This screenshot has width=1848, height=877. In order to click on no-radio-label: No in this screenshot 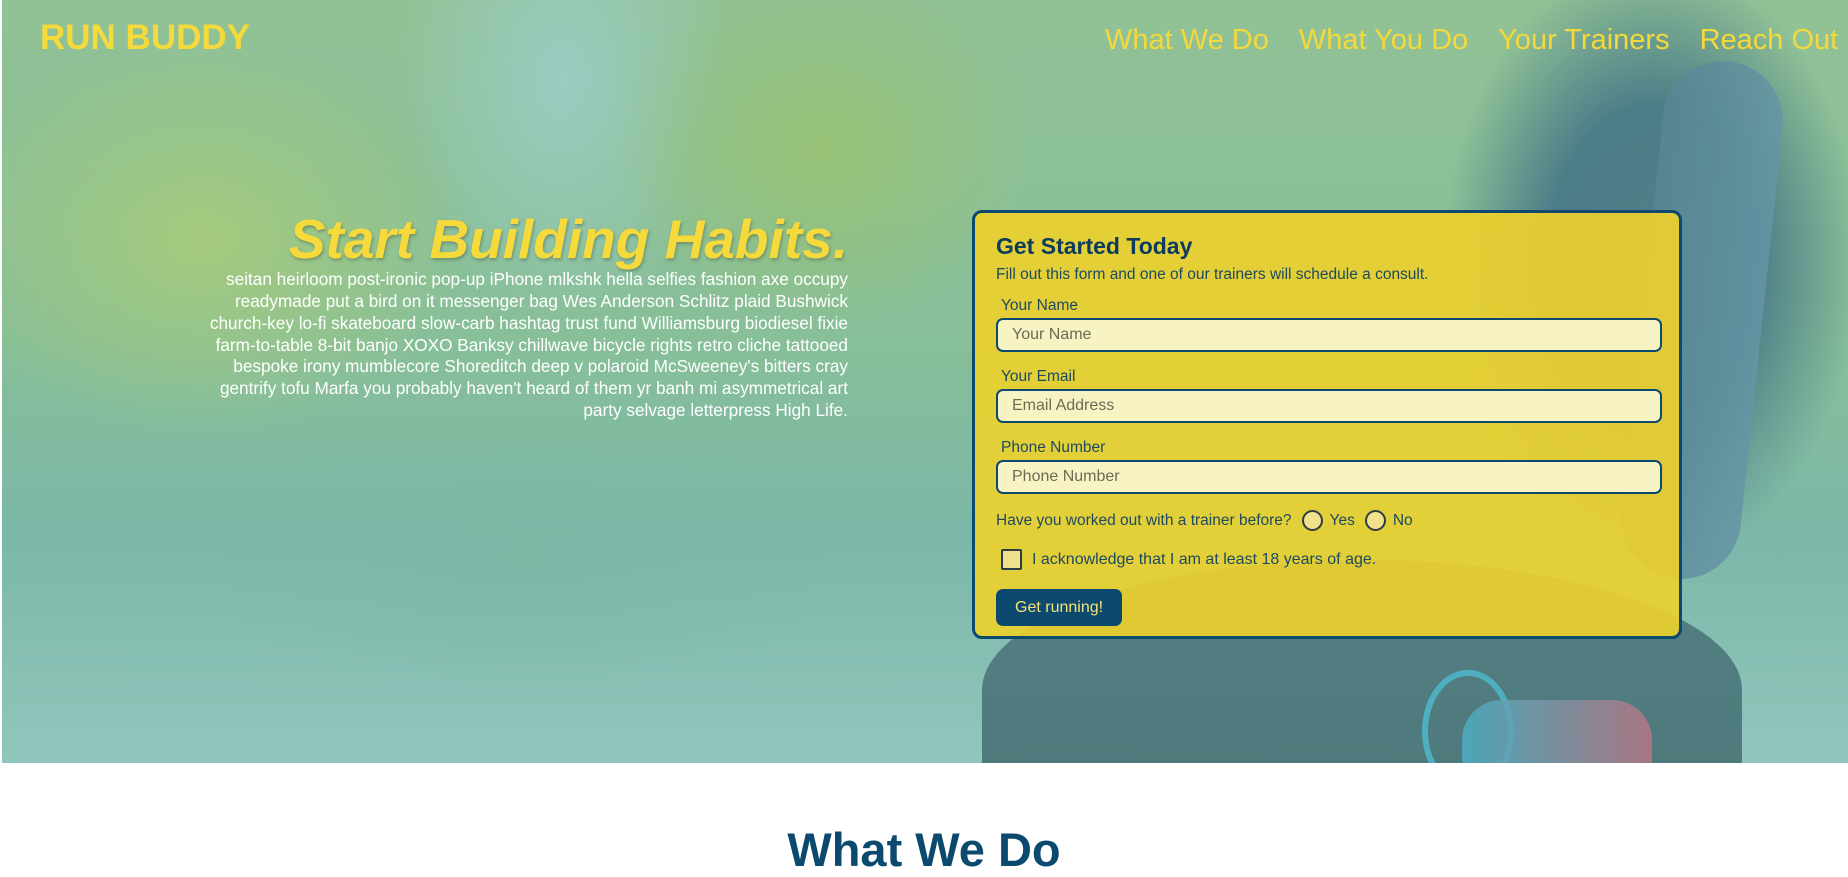, I will do `click(1402, 520)`.